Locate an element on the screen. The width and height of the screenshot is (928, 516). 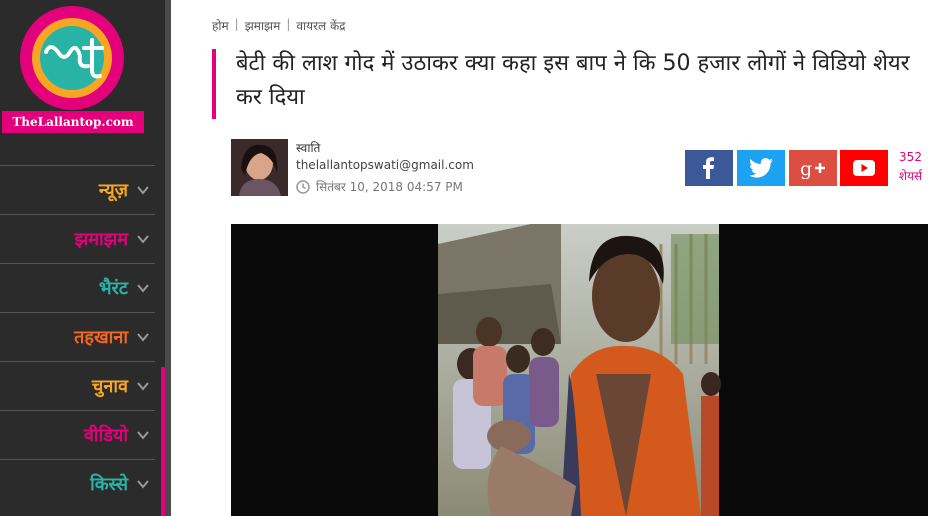
sidebar-item-tehkhana: तहखाना is located at coordinates (77, 336).